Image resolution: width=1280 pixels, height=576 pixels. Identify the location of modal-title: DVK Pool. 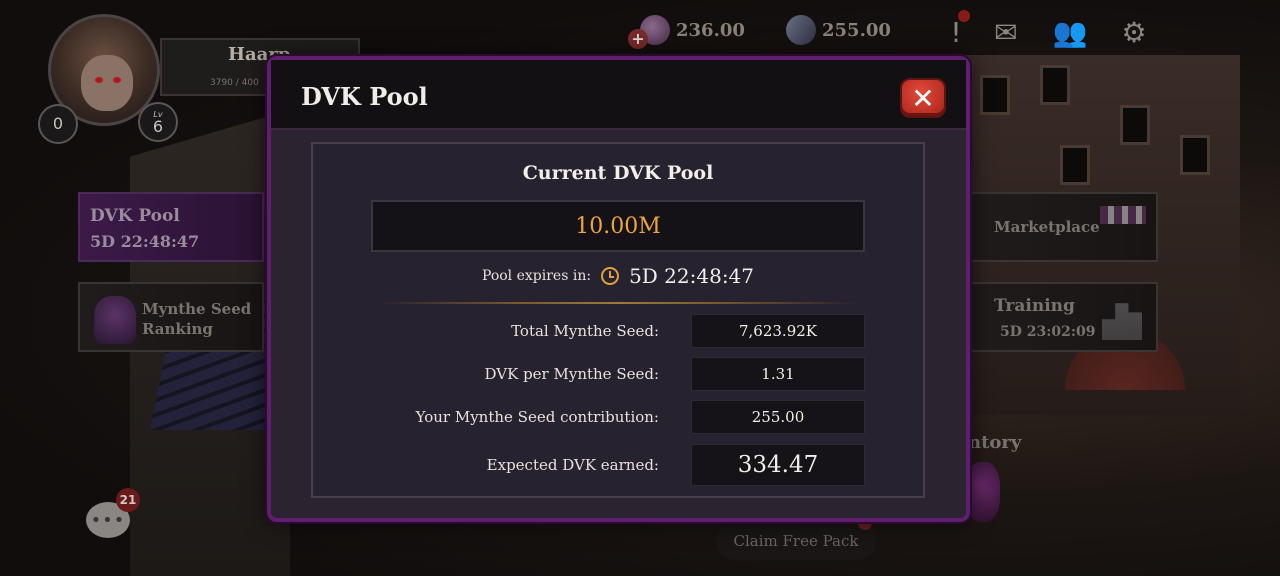
(364, 96).